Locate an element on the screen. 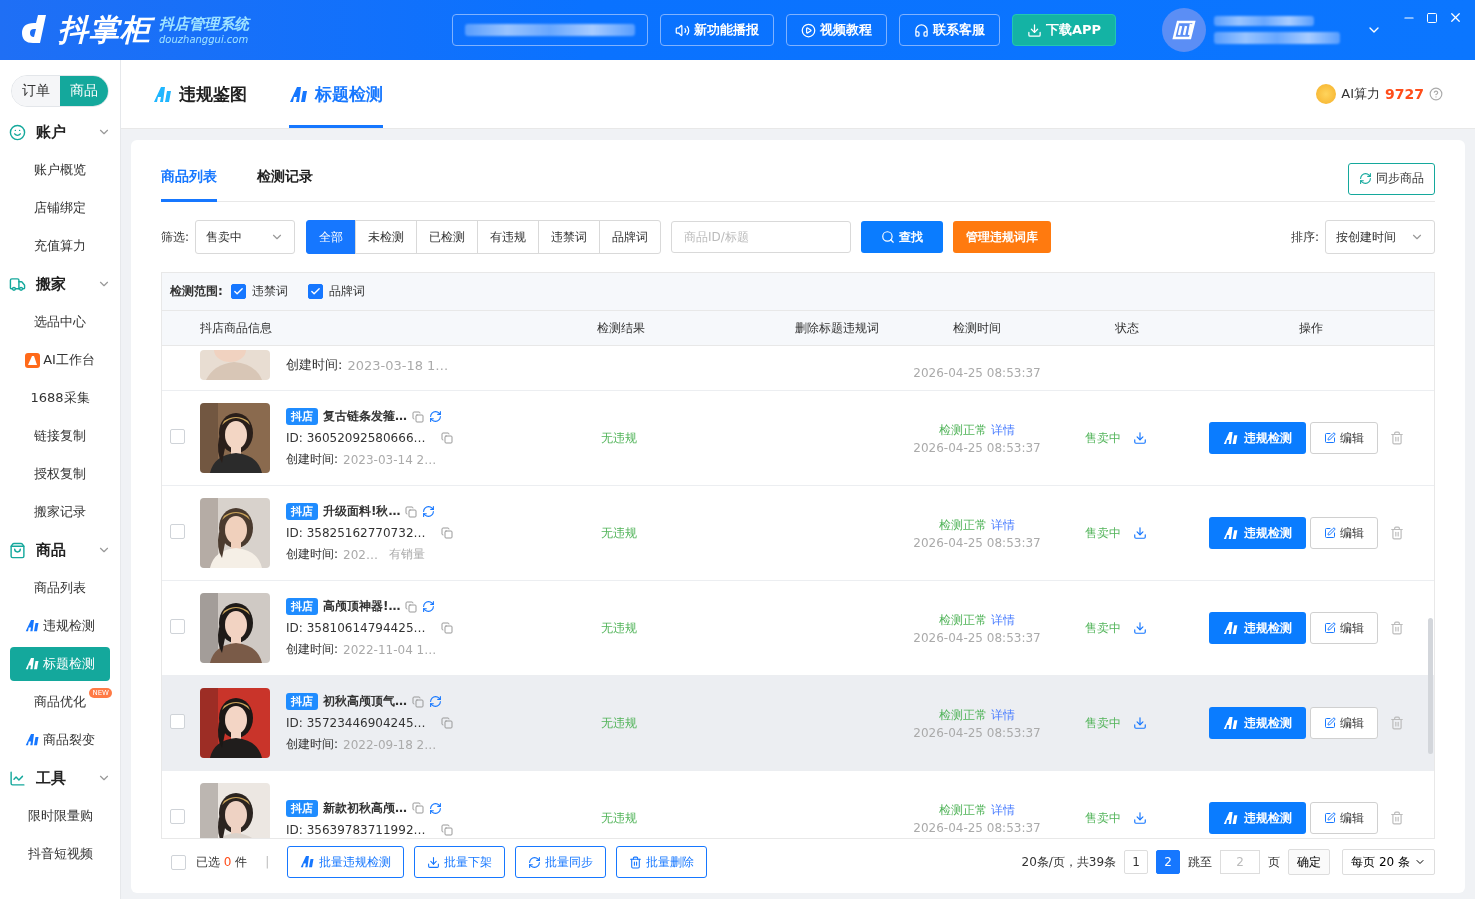 The image size is (1475, 899). menu-item: 账户概览 is located at coordinates (60, 170).